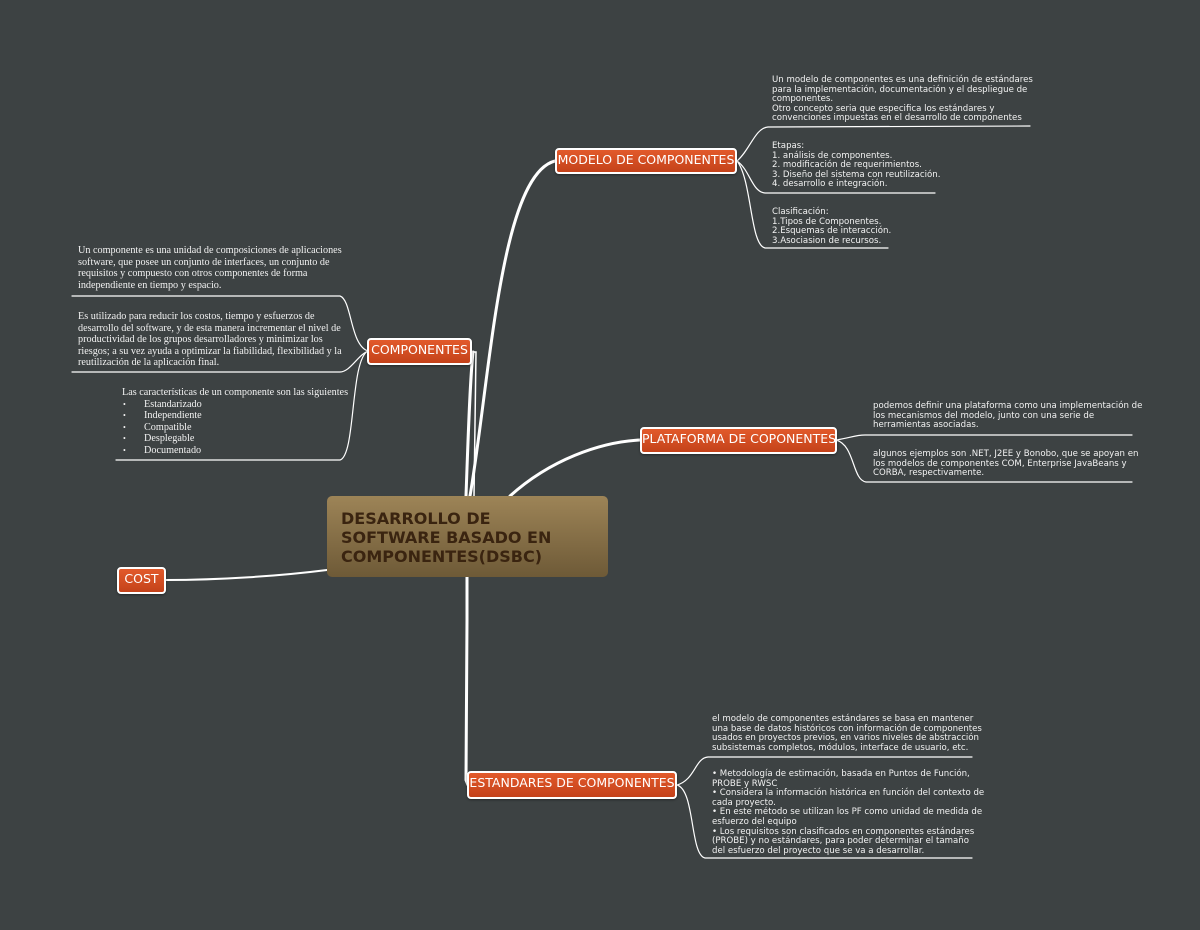  I want to click on caracteristica-item: Desplegable, so click(235, 439).